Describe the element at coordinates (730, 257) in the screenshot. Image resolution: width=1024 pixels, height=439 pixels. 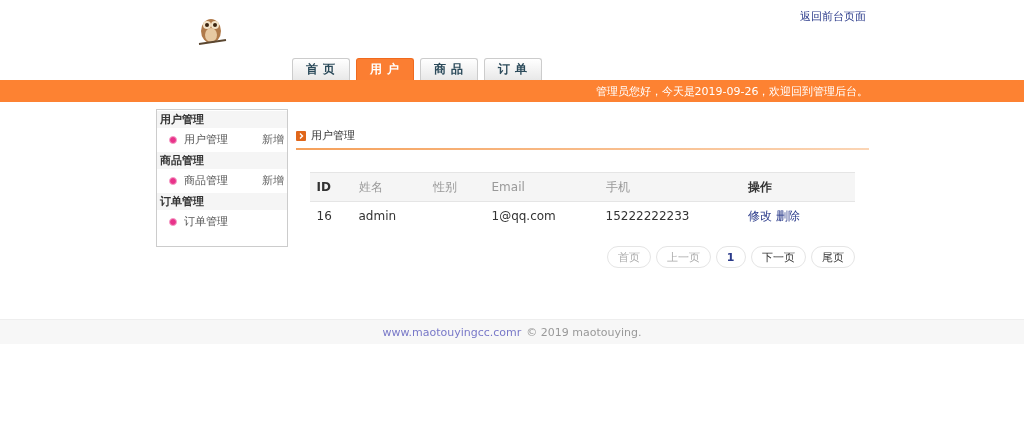
I see `pagination-button: 1` at that location.